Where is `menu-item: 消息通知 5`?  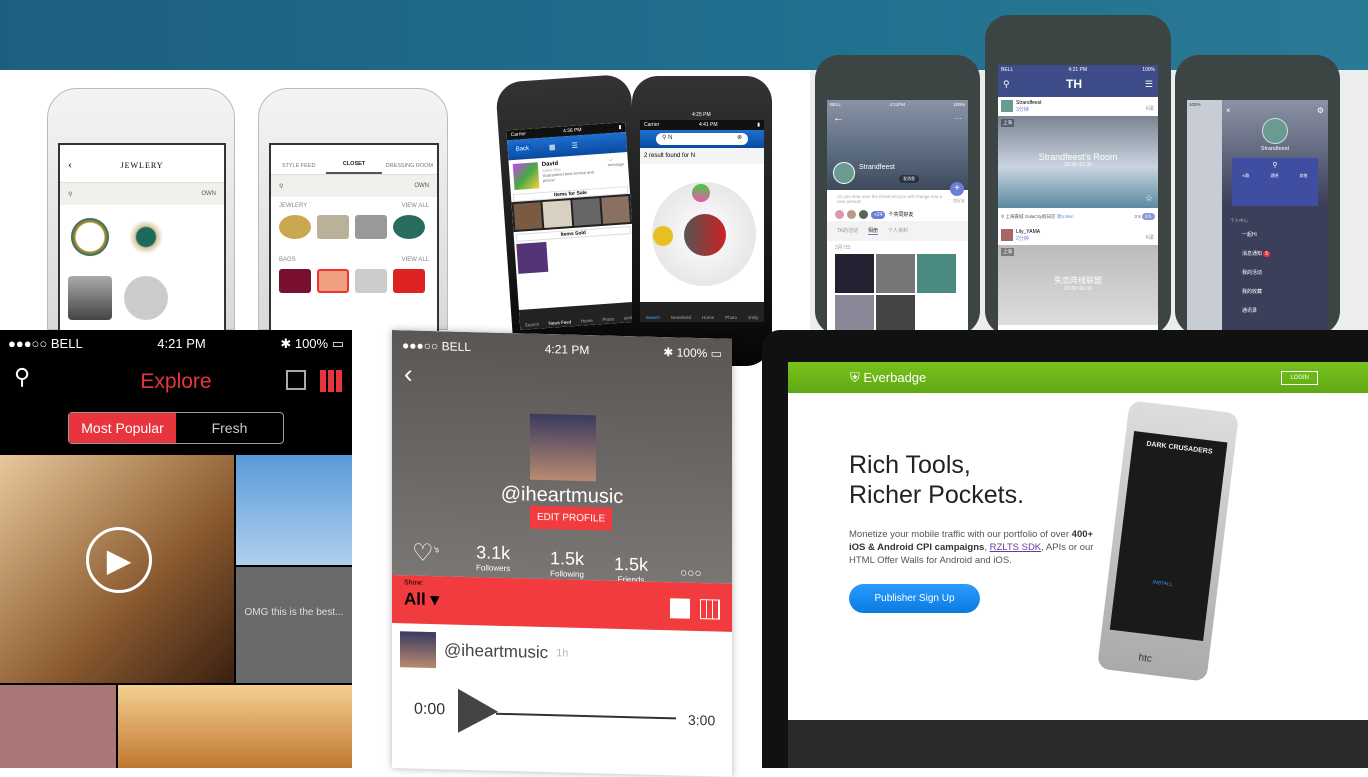
menu-item: 消息通知 5 is located at coordinates (1285, 254).